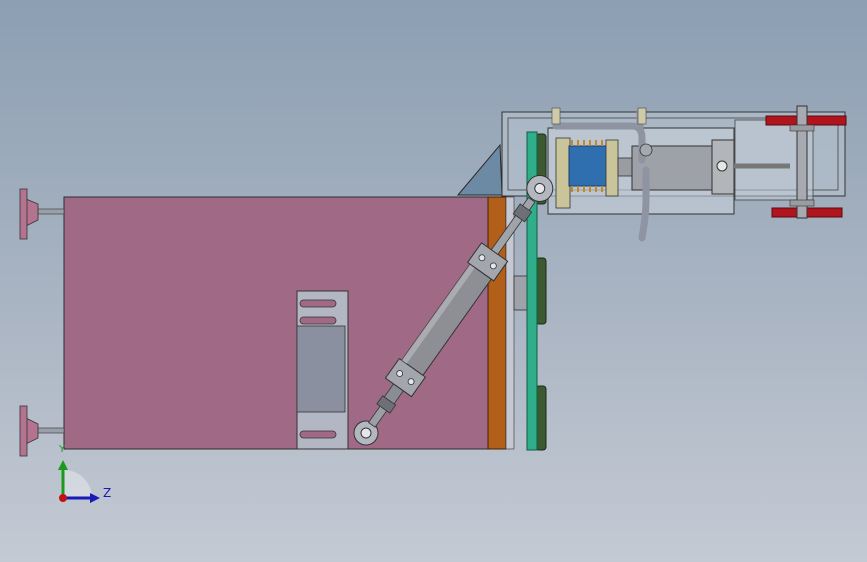  I want to click on coupling-nut, so click(625, 167).